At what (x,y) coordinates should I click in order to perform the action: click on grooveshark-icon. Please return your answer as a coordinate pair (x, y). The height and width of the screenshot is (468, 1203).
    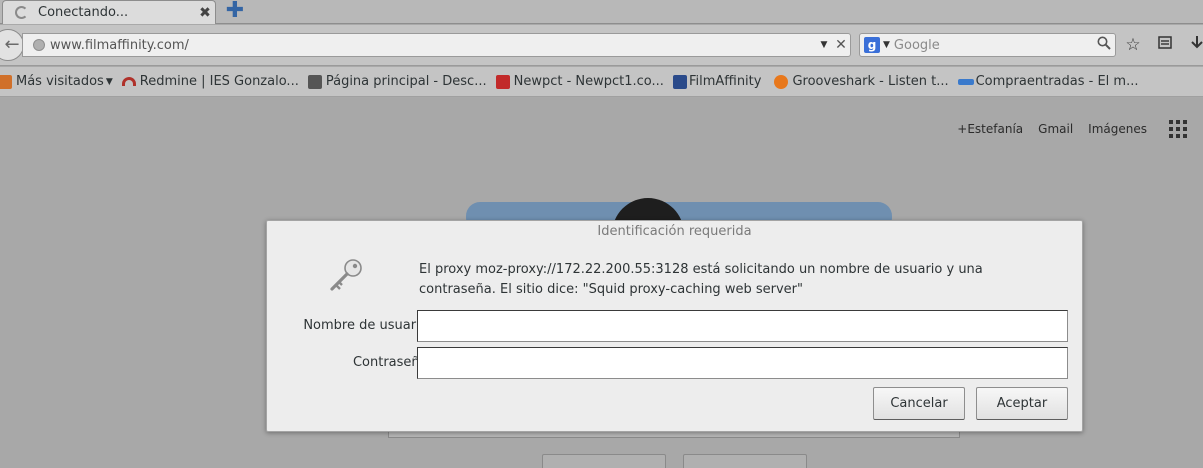
    Looking at the image, I should click on (781, 81).